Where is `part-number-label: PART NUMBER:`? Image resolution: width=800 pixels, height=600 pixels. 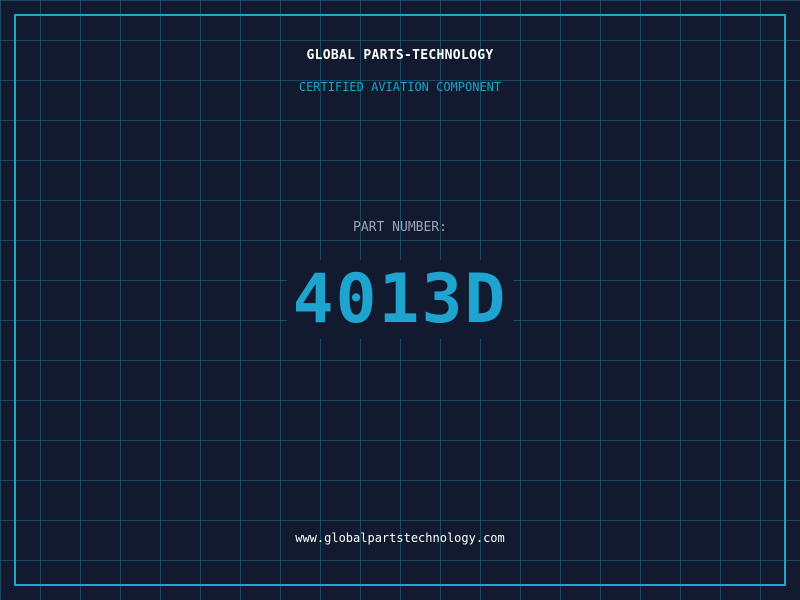
part-number-label: PART NUMBER: is located at coordinates (400, 227).